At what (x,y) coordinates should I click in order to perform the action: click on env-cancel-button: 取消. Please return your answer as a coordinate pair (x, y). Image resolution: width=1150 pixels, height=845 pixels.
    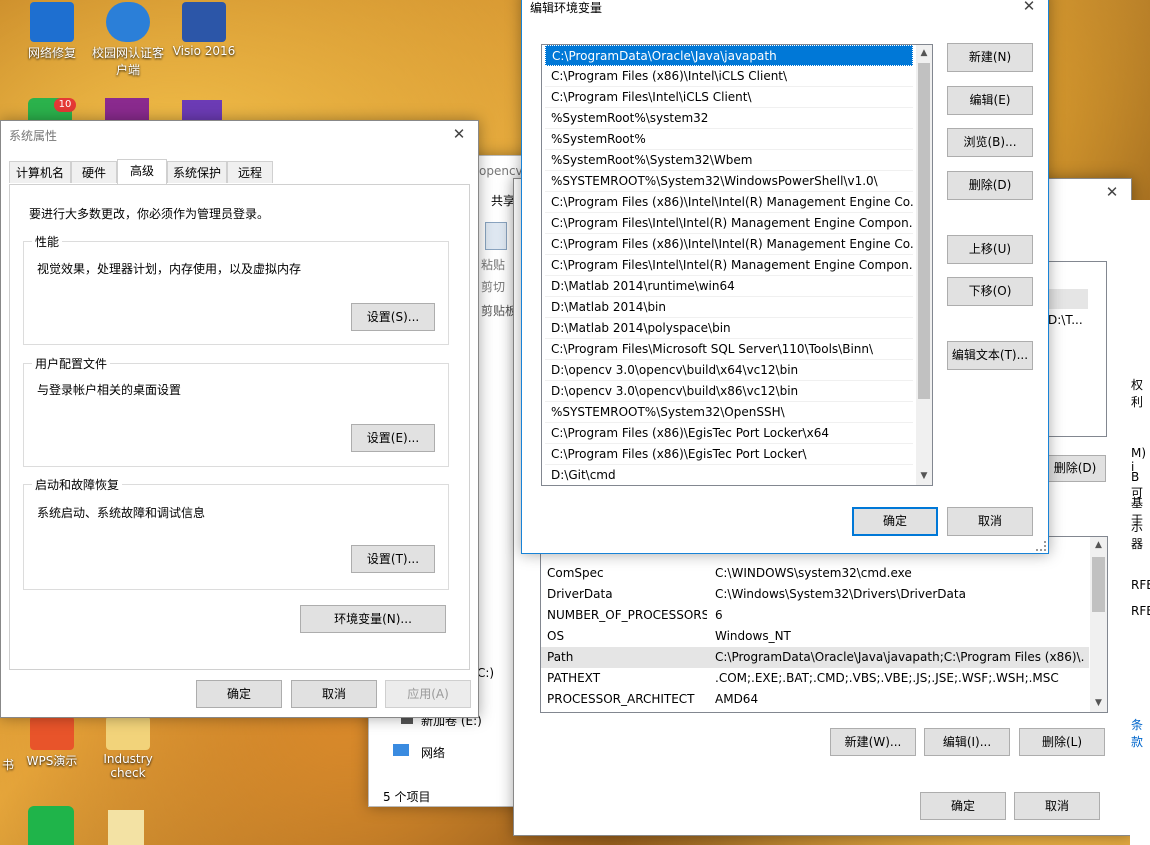
    Looking at the image, I should click on (1057, 806).